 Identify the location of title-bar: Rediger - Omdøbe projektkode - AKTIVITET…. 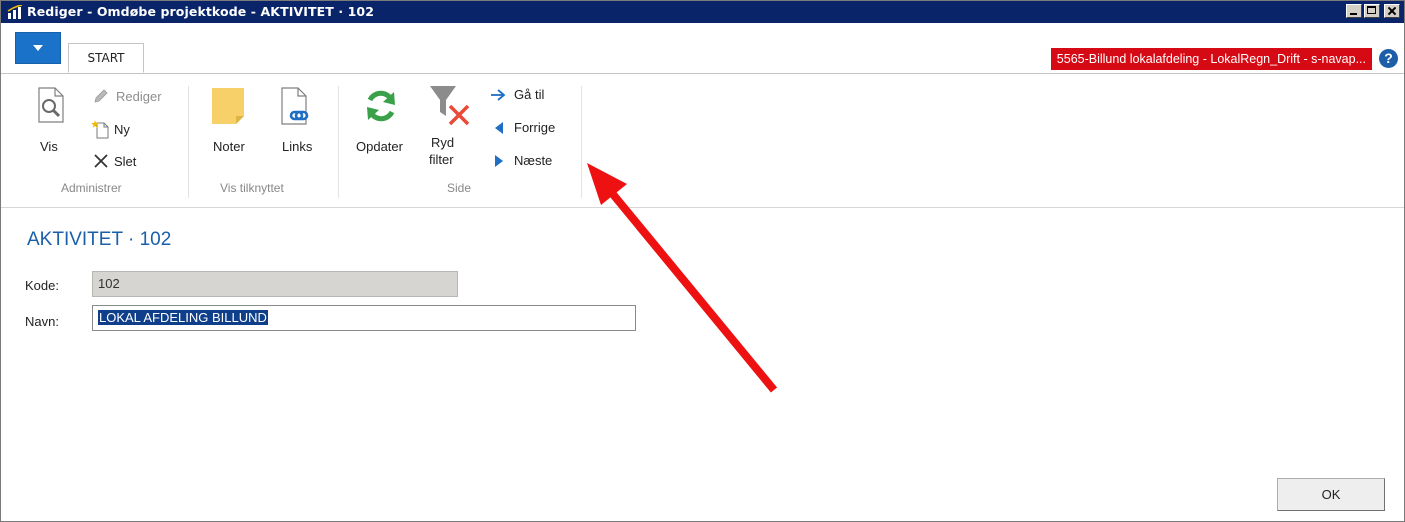
(702, 12).